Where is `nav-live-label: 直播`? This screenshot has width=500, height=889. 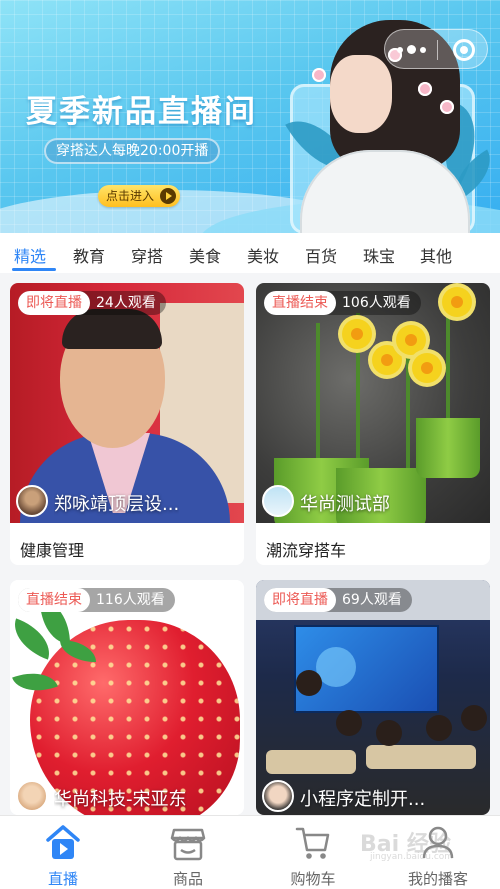 nav-live-label: 直播 is located at coordinates (62, 879).